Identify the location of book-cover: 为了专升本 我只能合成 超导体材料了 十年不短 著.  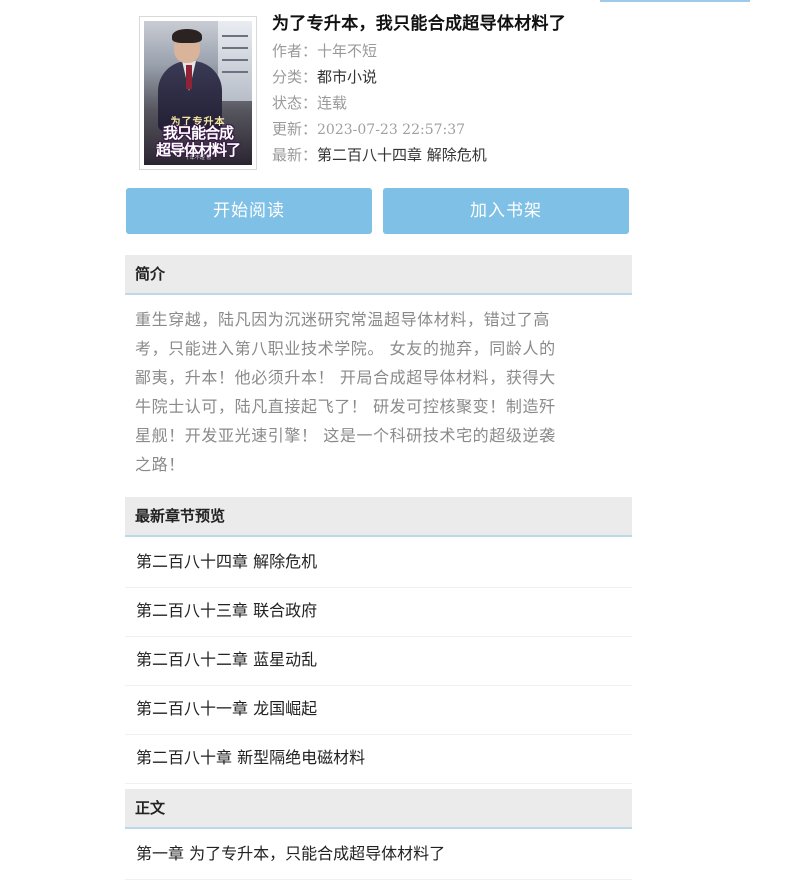
(198, 93).